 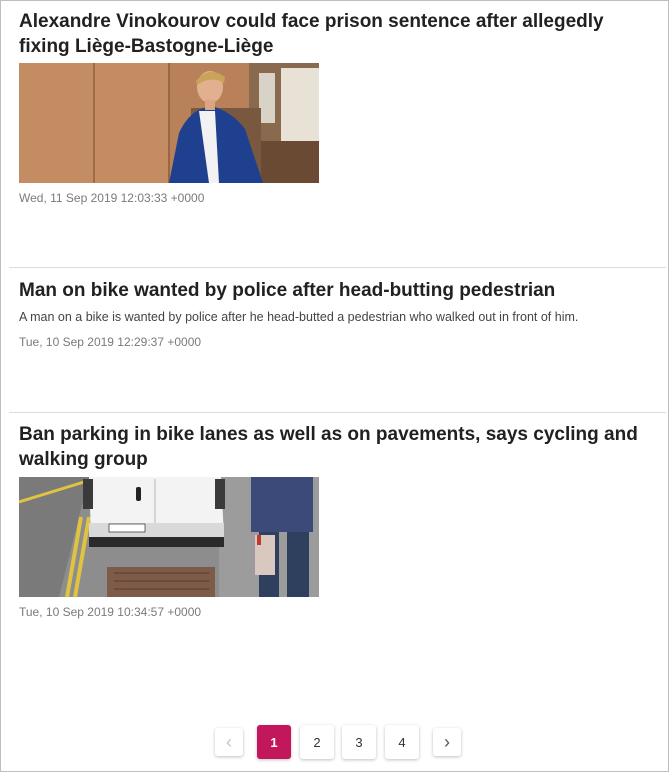 I want to click on chevron-right-icon: ›, so click(x=447, y=742).